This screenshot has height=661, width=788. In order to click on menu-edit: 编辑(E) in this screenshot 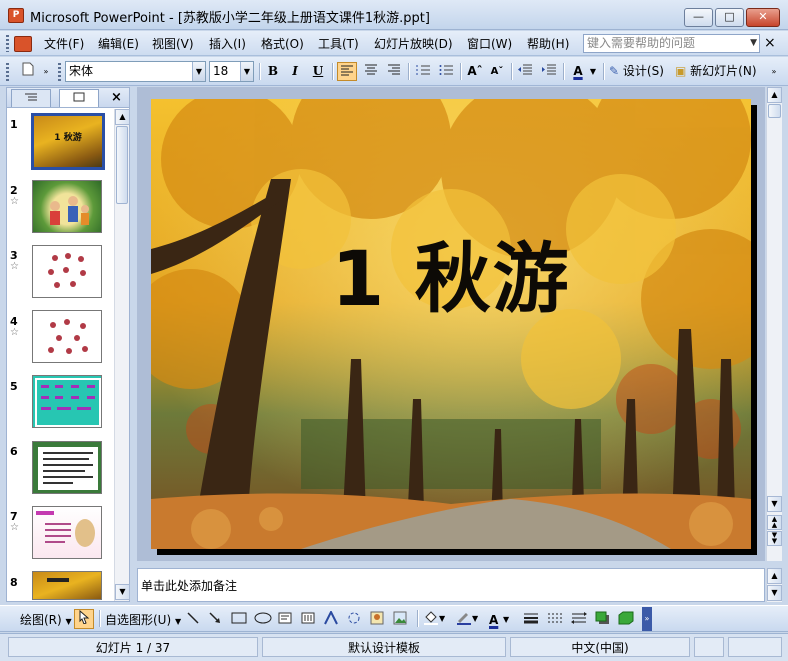, I will do `click(118, 44)`.